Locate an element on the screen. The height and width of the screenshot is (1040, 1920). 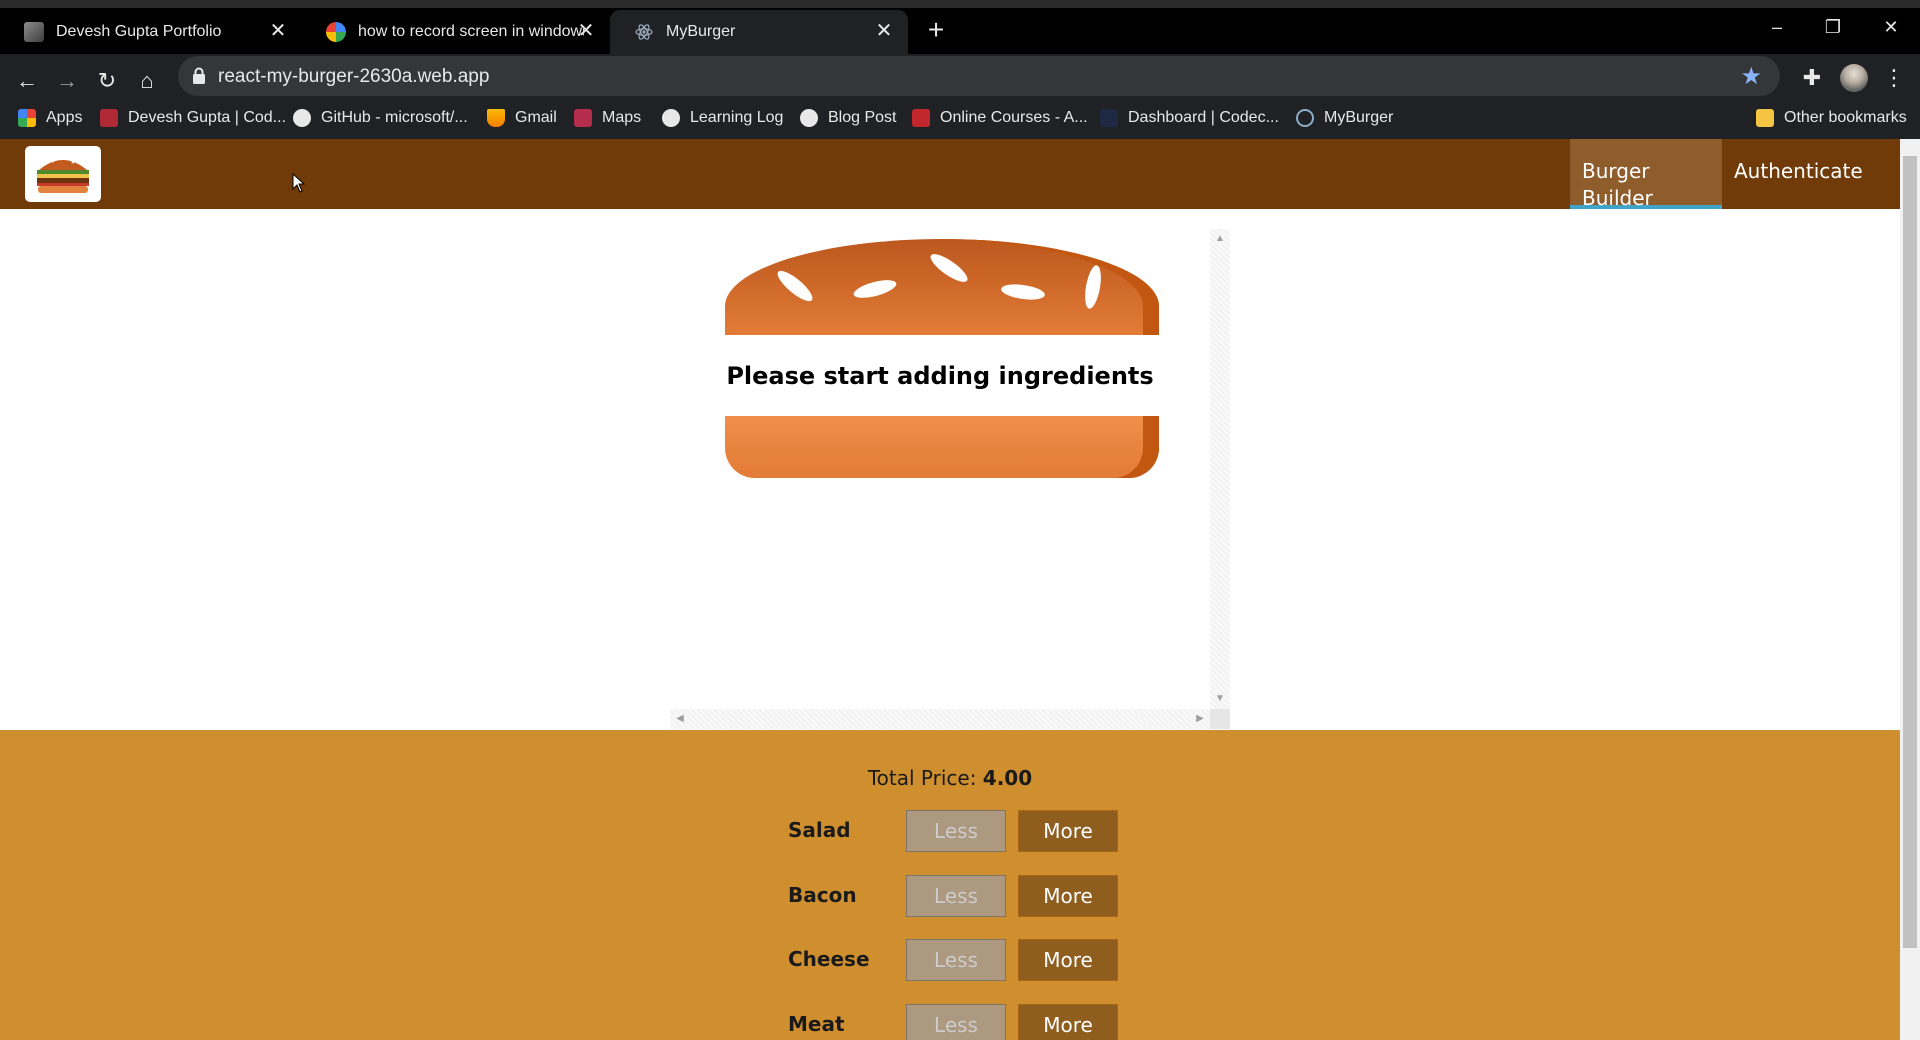
url-text: react-my-burger-2630a.web.app is located at coordinates (354, 76).